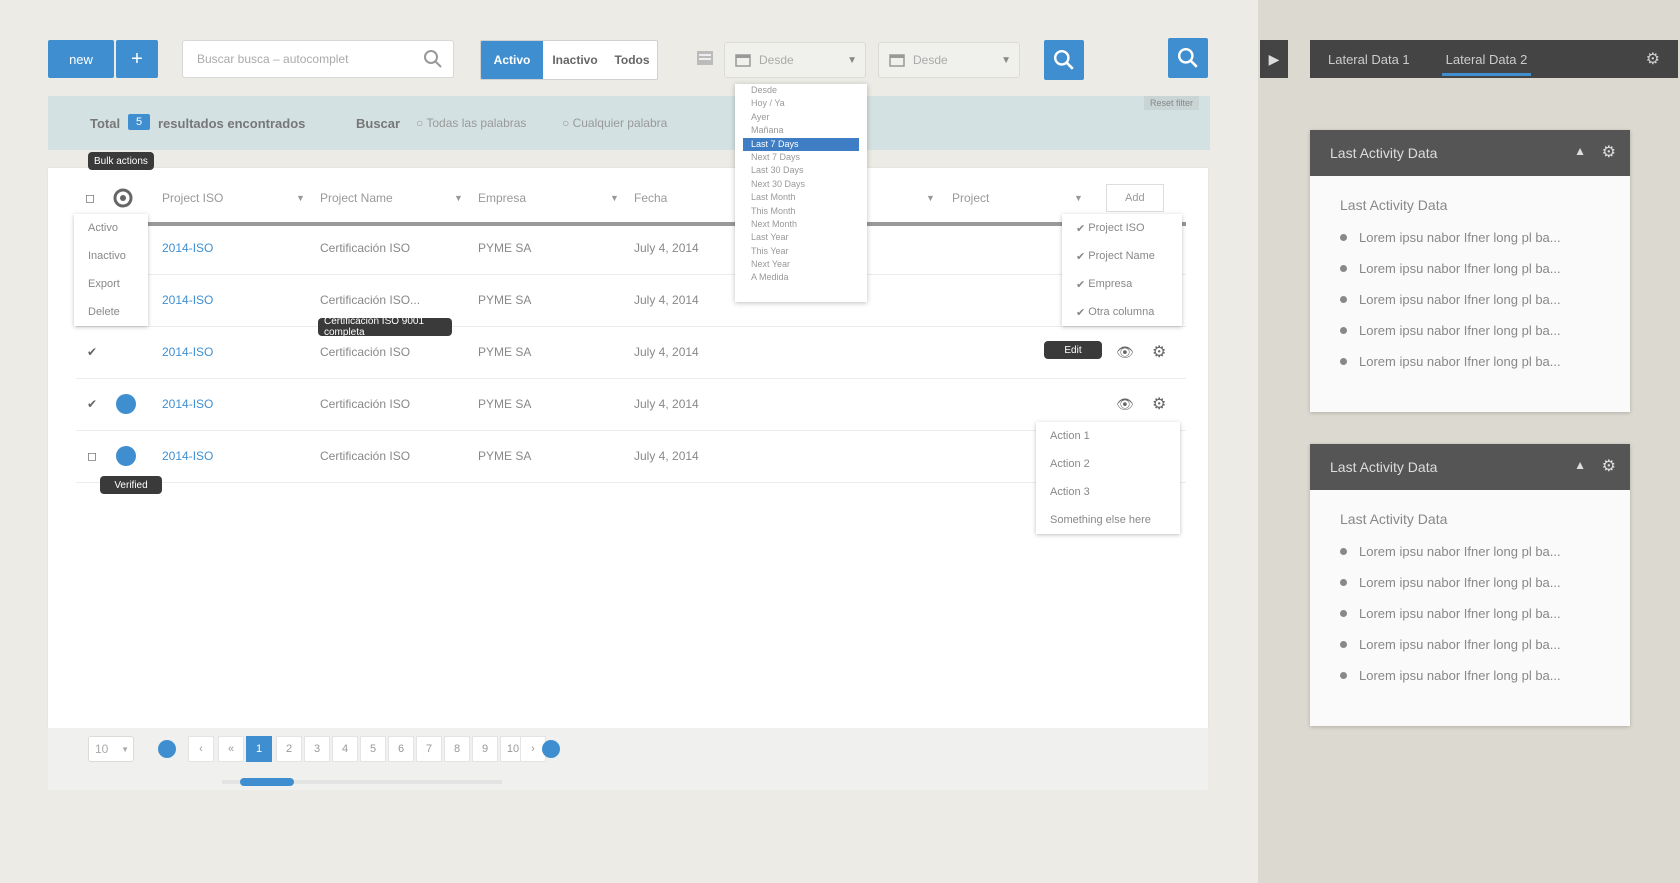 This screenshot has height=883, width=1680. I want to click on chevron-down-icon: ▼, so click(852, 60).